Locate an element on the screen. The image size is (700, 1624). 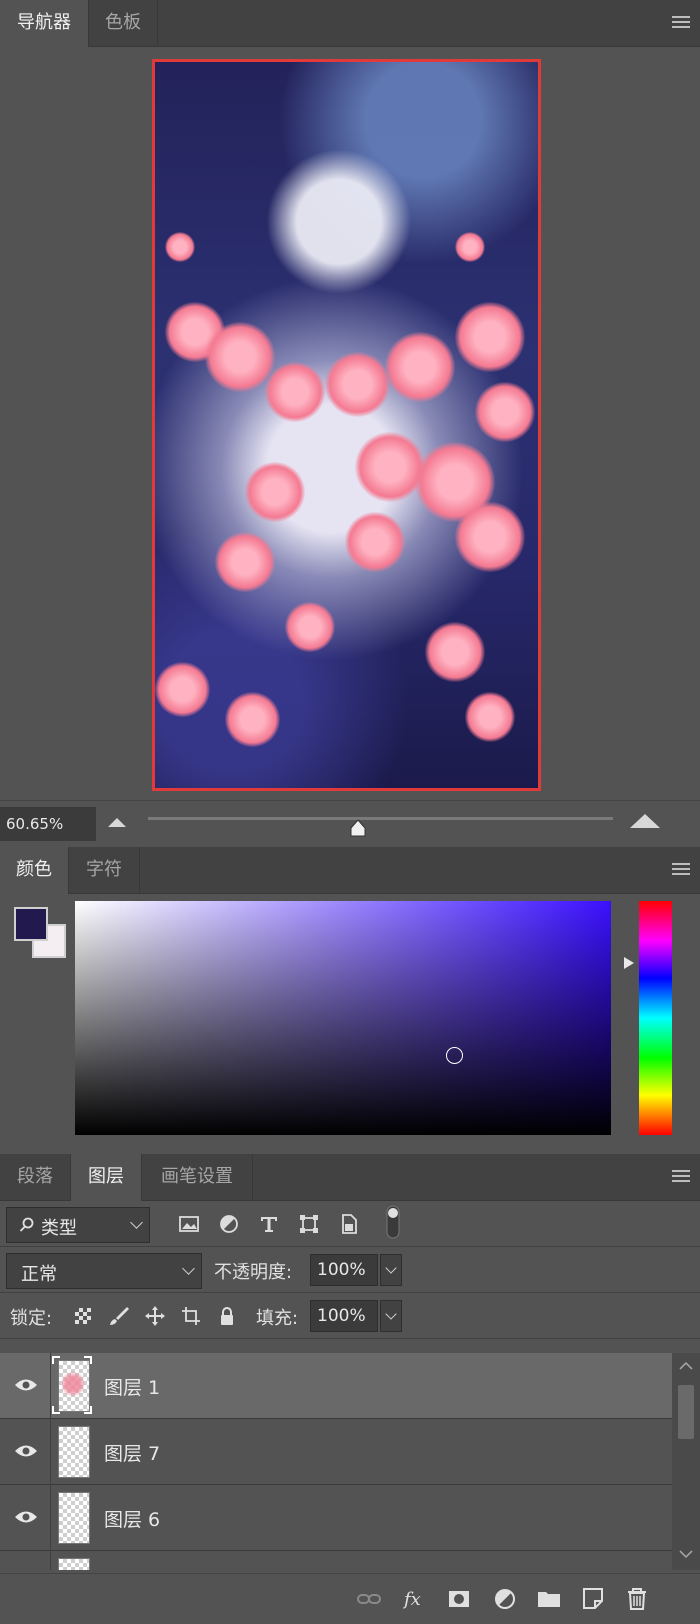
layers-footer-toolbar: fx is located at coordinates (350, 1598).